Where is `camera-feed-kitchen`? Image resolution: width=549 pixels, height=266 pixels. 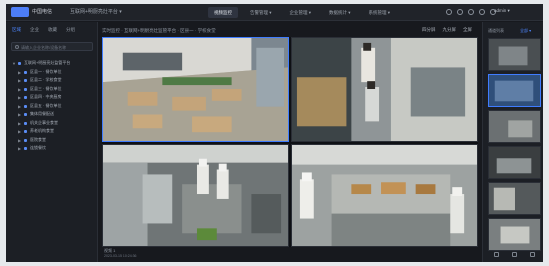 camera-feed-kitchen is located at coordinates (195, 195).